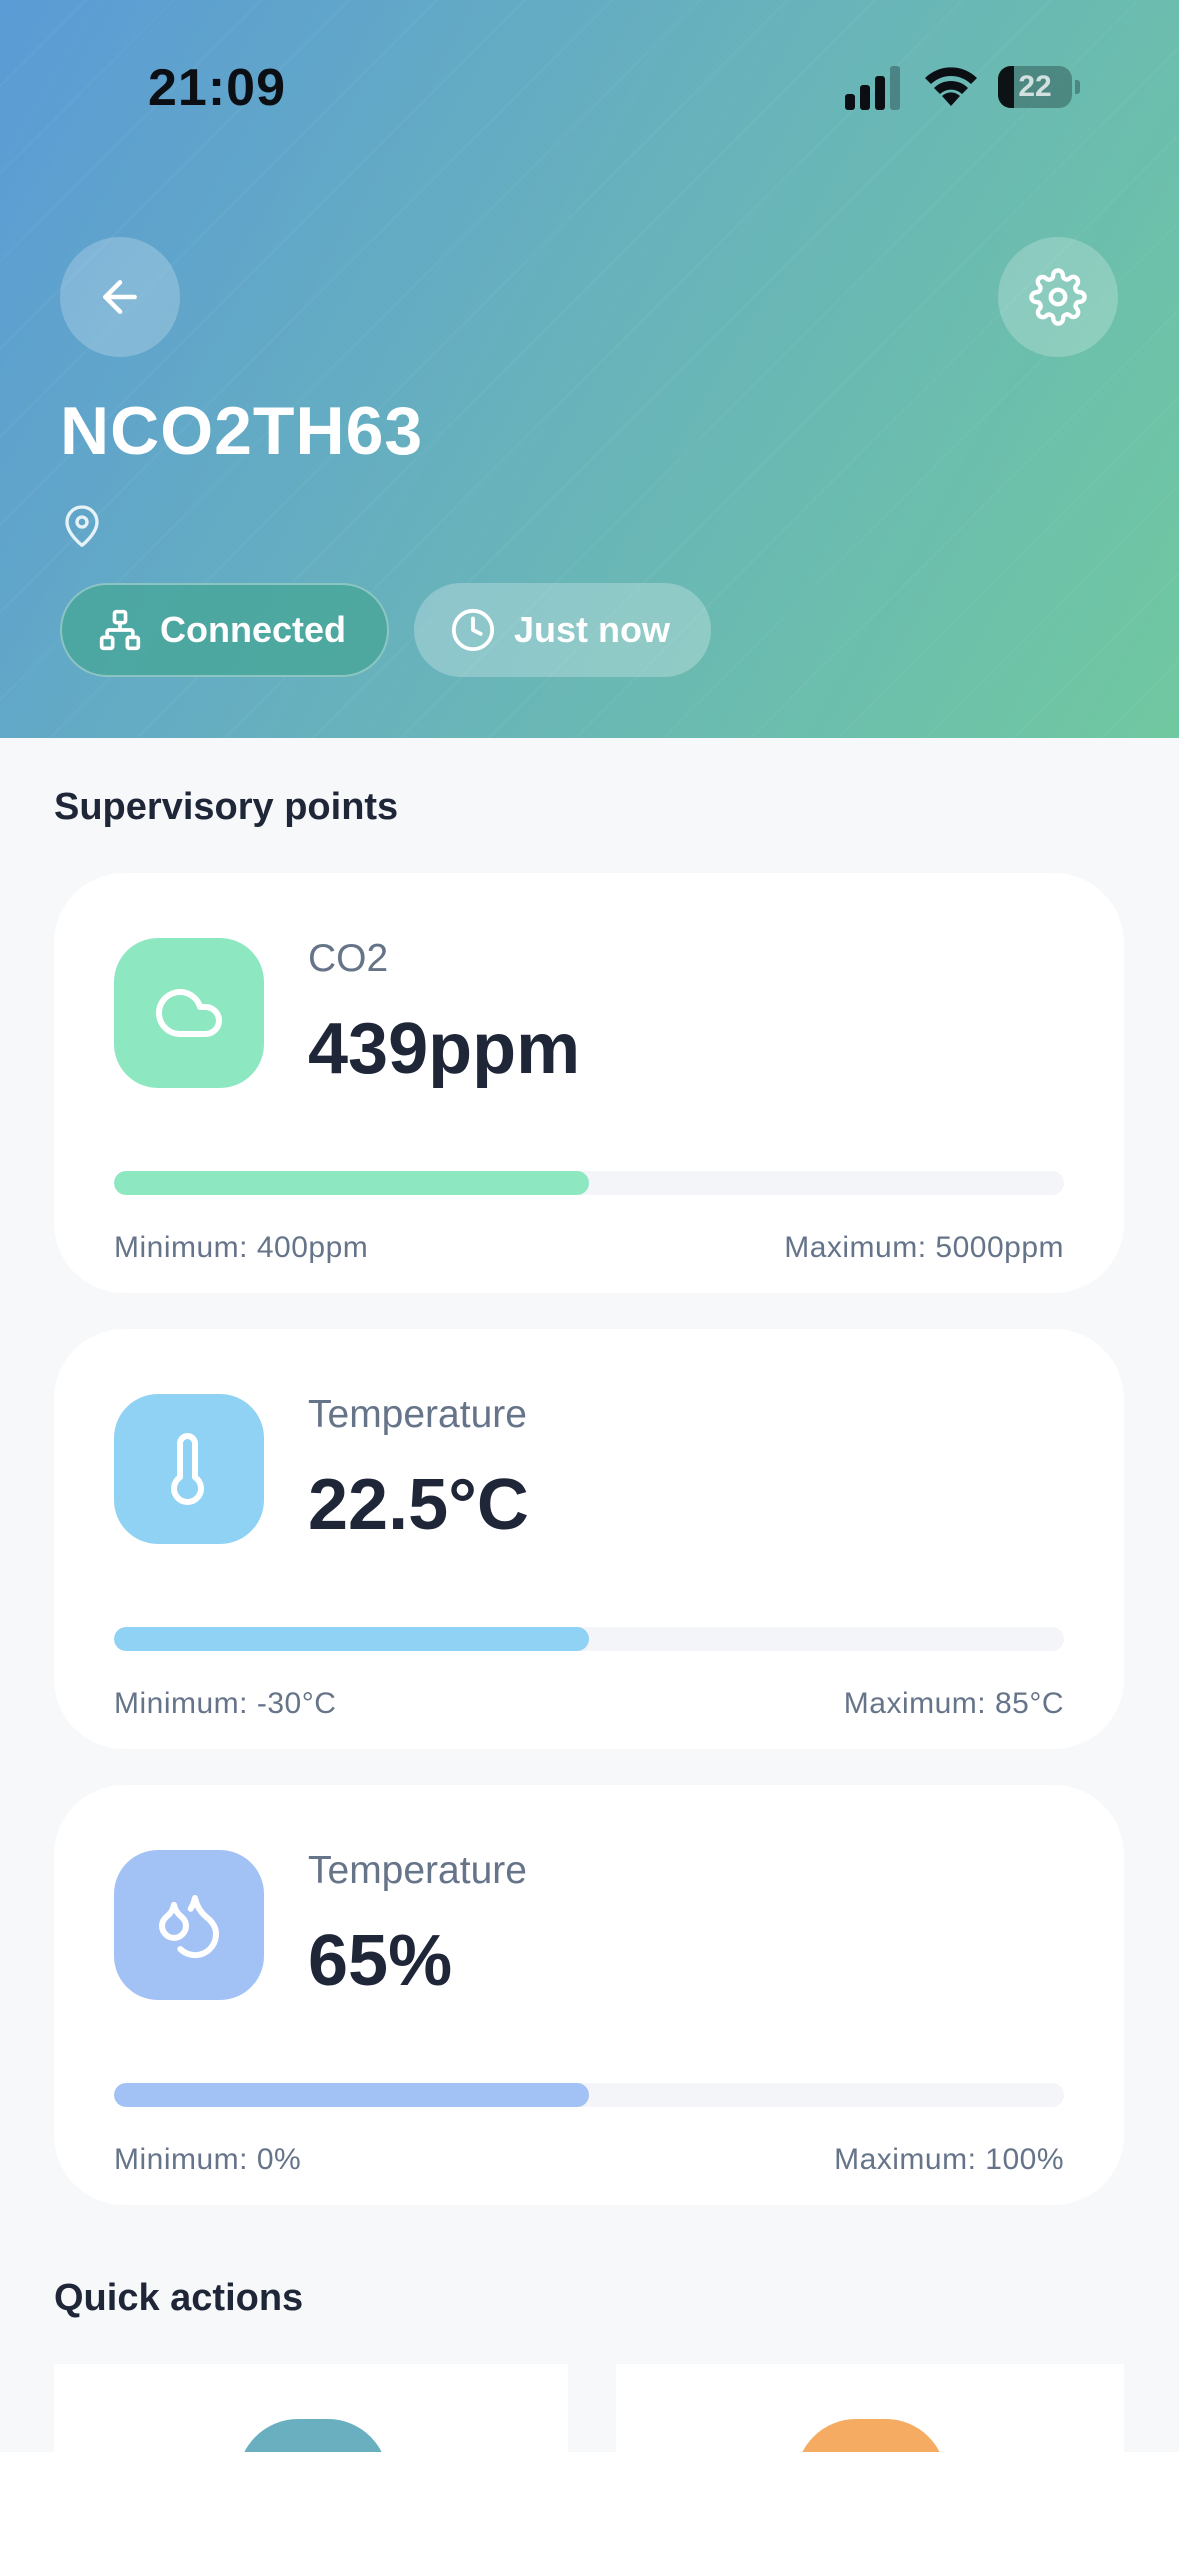 This screenshot has height=2556, width=1179. I want to click on status-bar: 21:09 22, so click(589, 80).